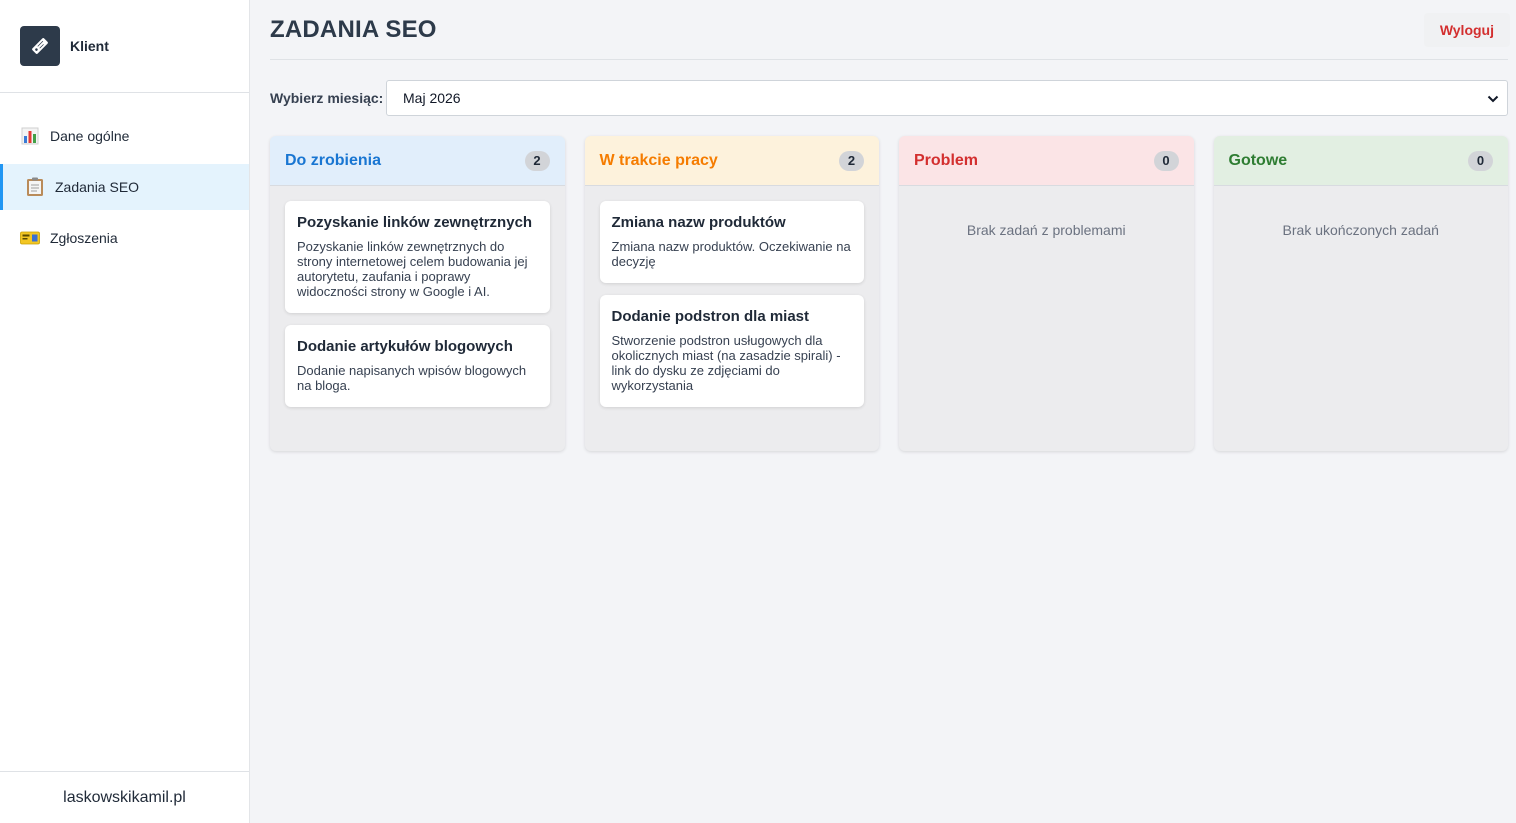 This screenshot has height=823, width=1516. I want to click on column-problem: Problem 0 Brak zadań z problemami, so click(1046, 293).